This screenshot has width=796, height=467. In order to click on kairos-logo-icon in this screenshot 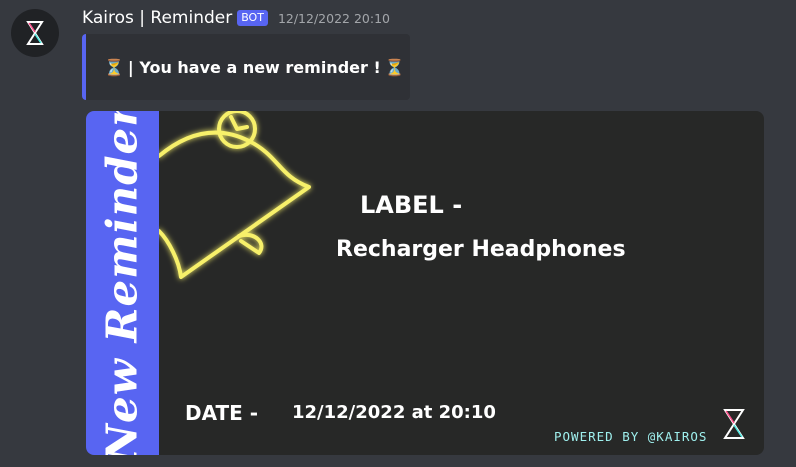, I will do `click(734, 424)`.